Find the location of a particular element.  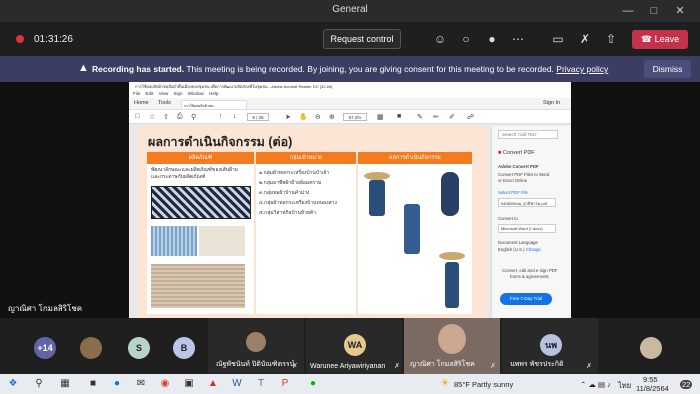

tray-icons: ⌃ ☁ ▤ ♪ is located at coordinates (595, 384).